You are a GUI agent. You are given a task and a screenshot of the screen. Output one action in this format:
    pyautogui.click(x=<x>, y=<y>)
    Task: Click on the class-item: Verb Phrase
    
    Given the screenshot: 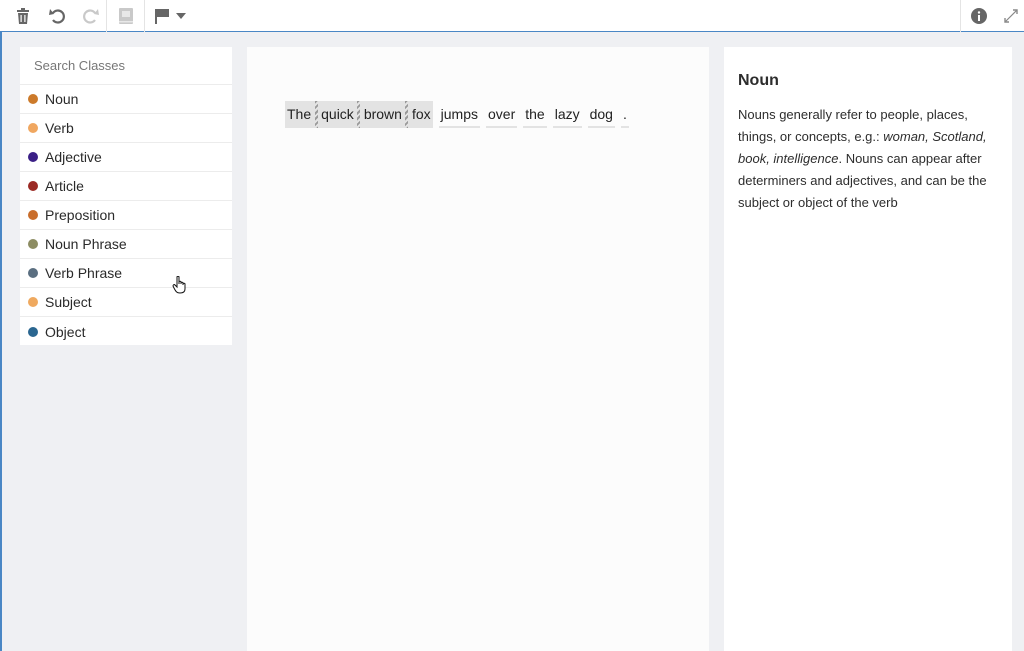 What is the action you would take?
    pyautogui.click(x=126, y=273)
    